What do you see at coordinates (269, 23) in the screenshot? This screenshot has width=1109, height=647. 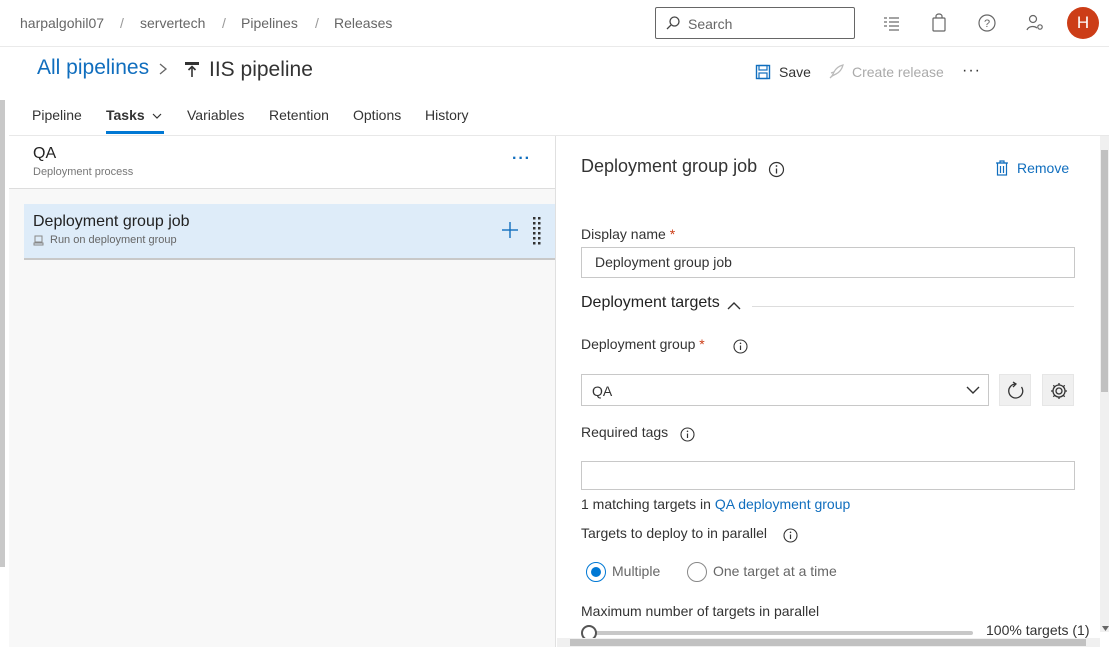 I see `breadcrumb-pipelines: Pipelines` at bounding box center [269, 23].